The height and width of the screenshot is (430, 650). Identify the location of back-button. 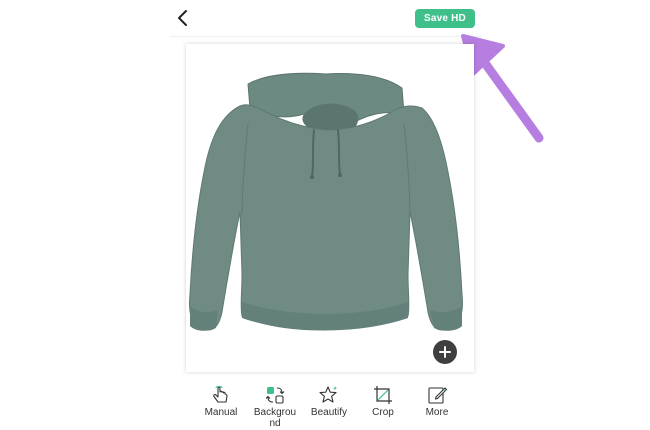
(183, 18).